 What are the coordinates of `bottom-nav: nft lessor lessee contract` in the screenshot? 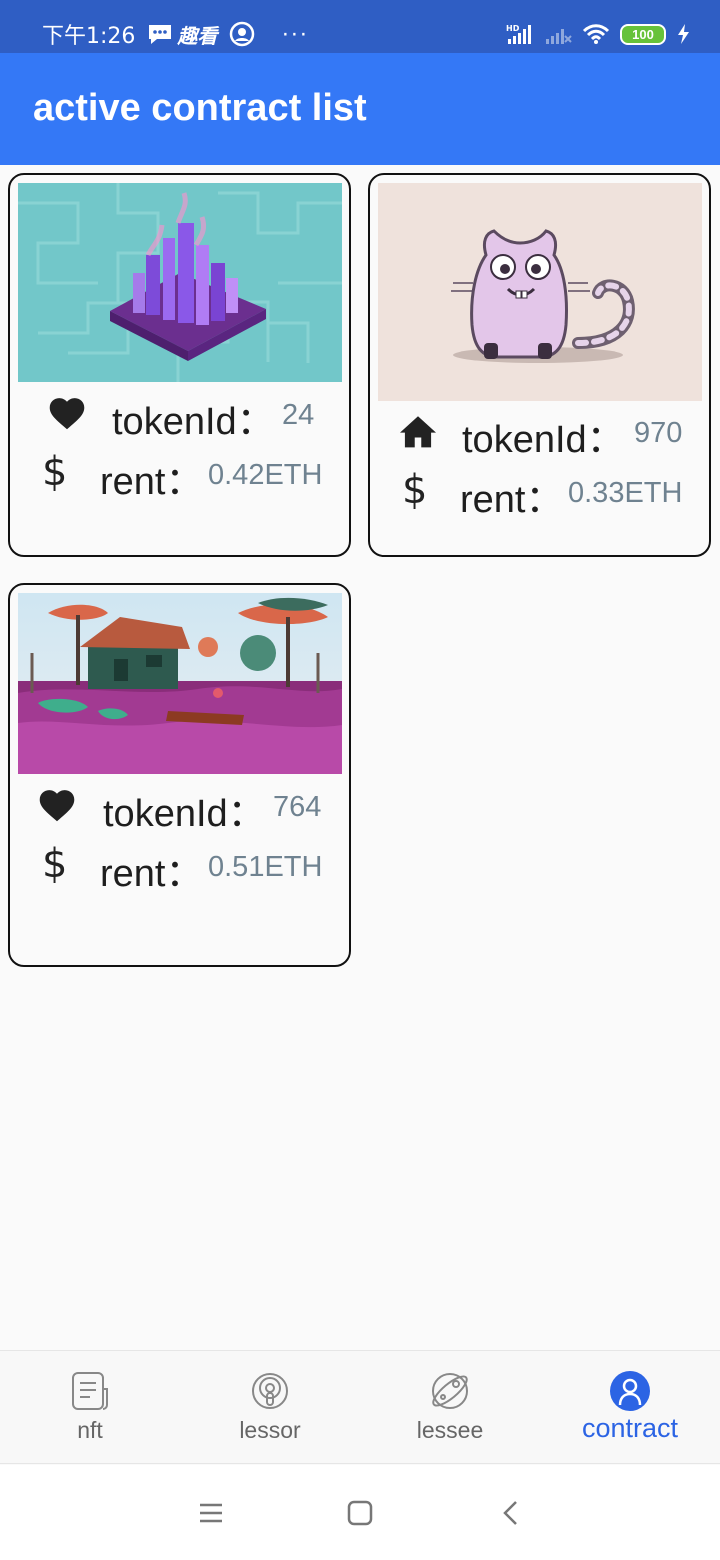 It's located at (360, 1407).